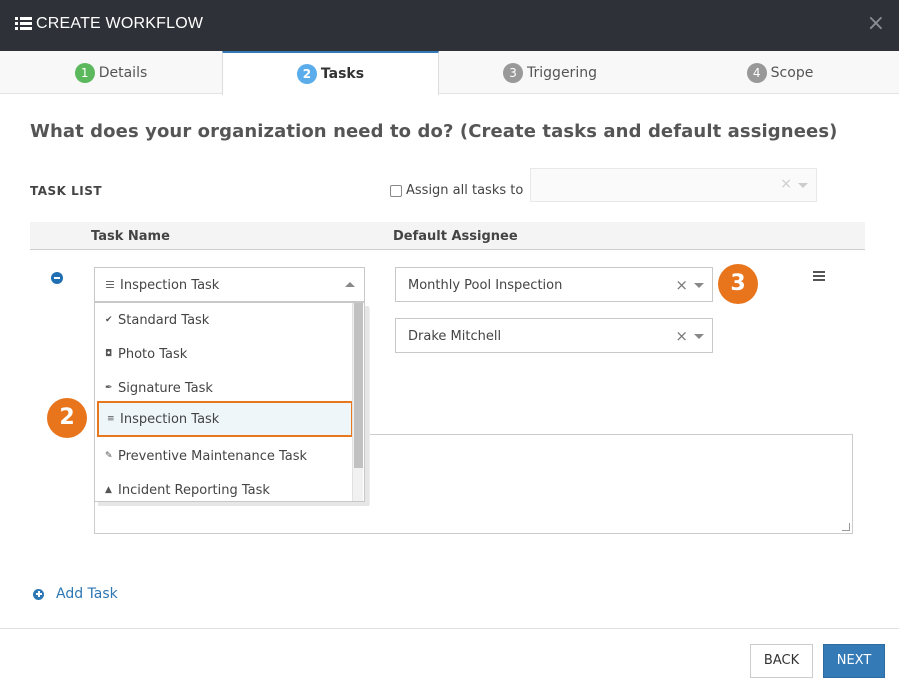 Image resolution: width=899 pixels, height=692 pixels. Describe the element at coordinates (38, 594) in the screenshot. I see `plus-circle-icon` at that location.